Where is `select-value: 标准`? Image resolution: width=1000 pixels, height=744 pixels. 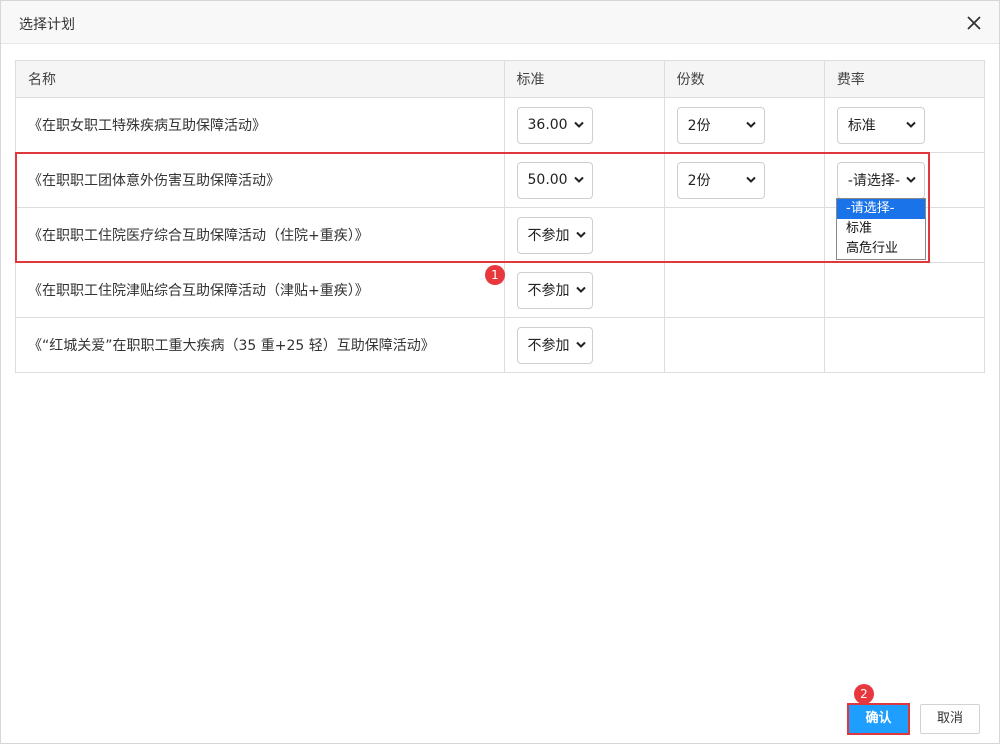 select-value: 标准 is located at coordinates (861, 126).